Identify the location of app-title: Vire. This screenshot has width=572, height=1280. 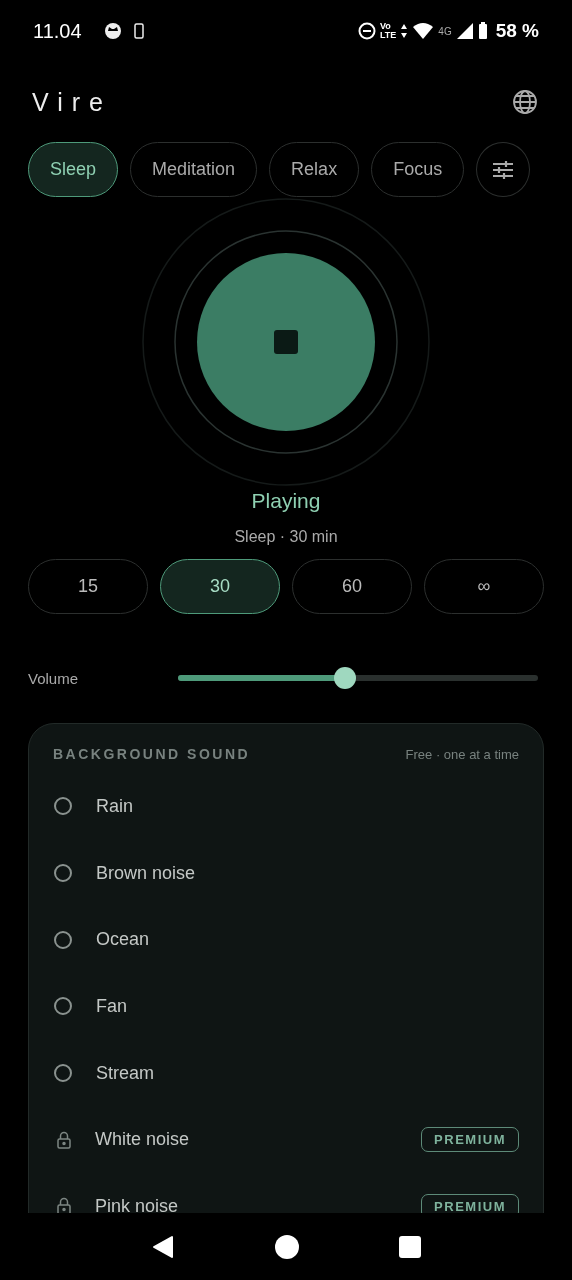
(72, 102).